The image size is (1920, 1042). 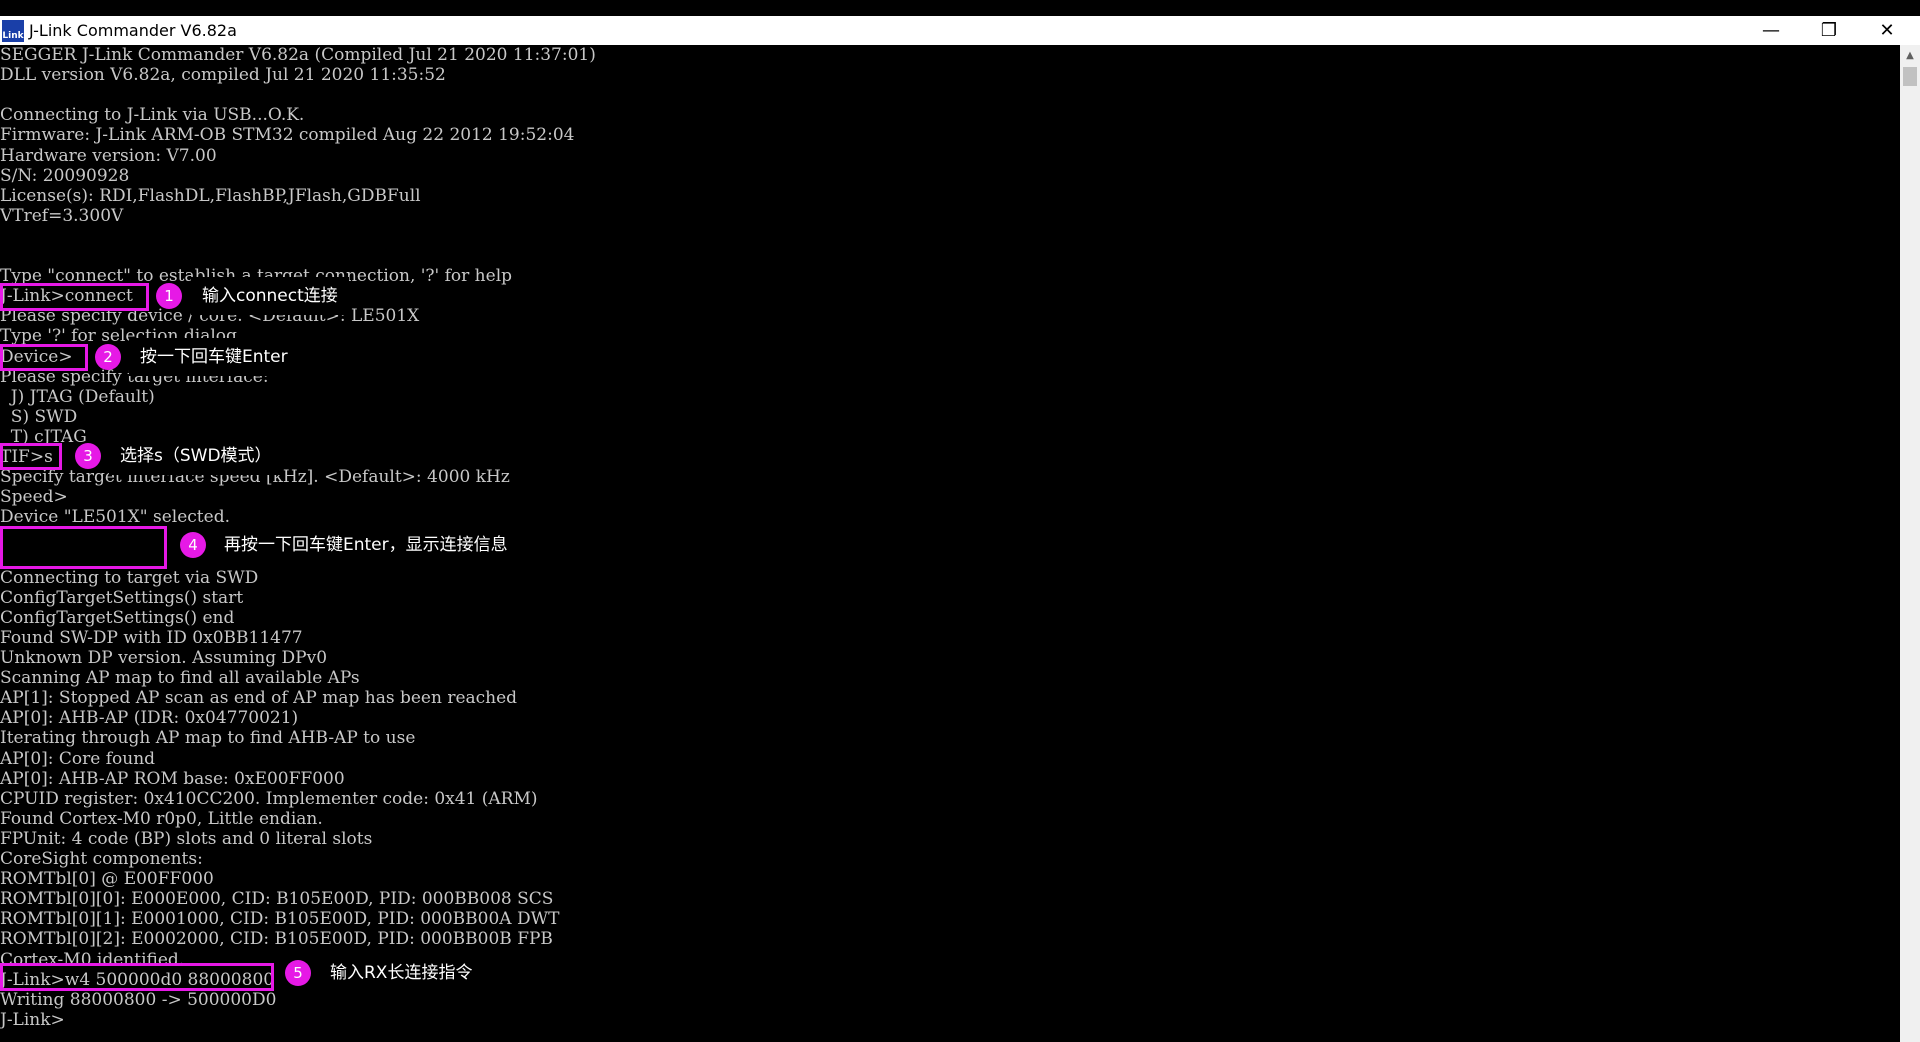 I want to click on highlight-box-tif, so click(x=31, y=456).